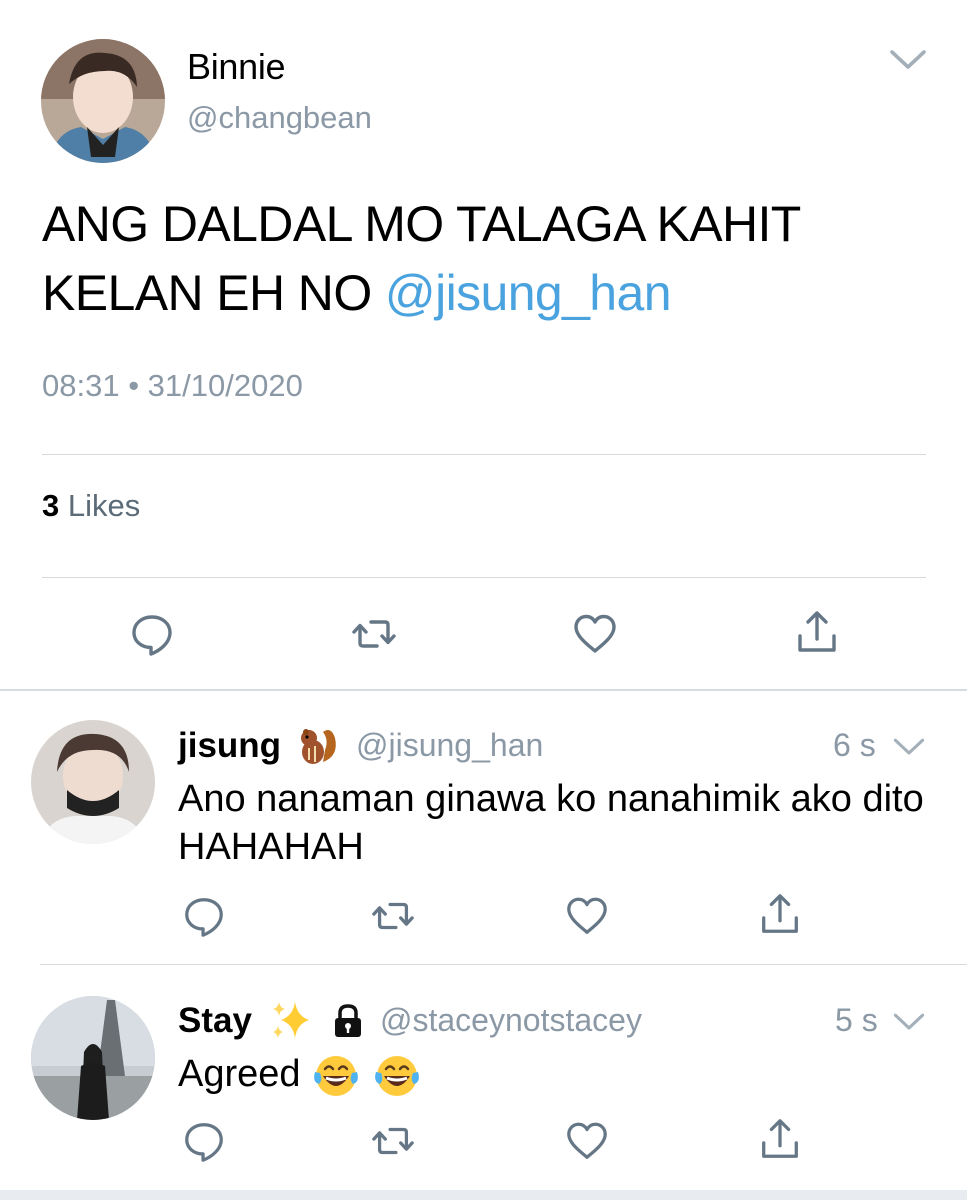 This screenshot has width=967, height=1200. I want to click on author-name: Stay, so click(215, 1021).